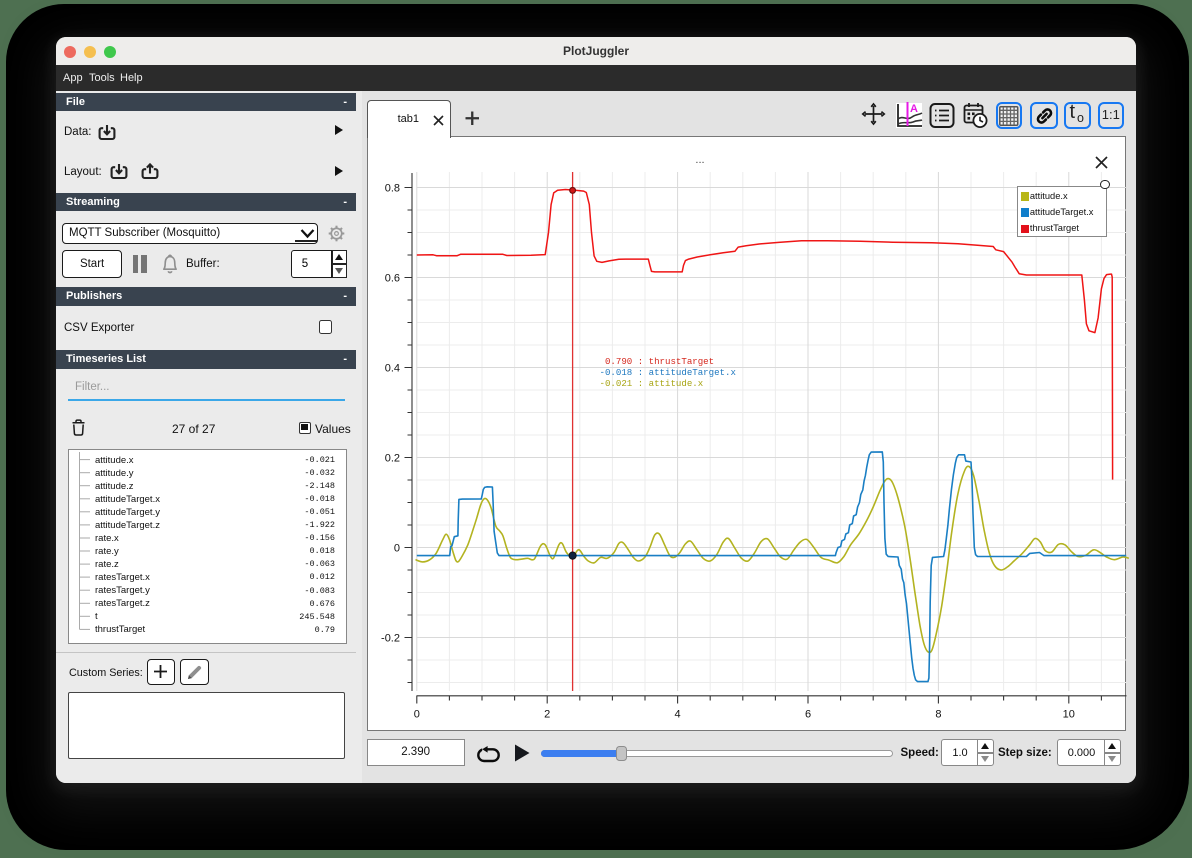 The image size is (1192, 858). Describe the element at coordinates (392, 458) in the screenshot. I see `svg-text: 0.2` at that location.